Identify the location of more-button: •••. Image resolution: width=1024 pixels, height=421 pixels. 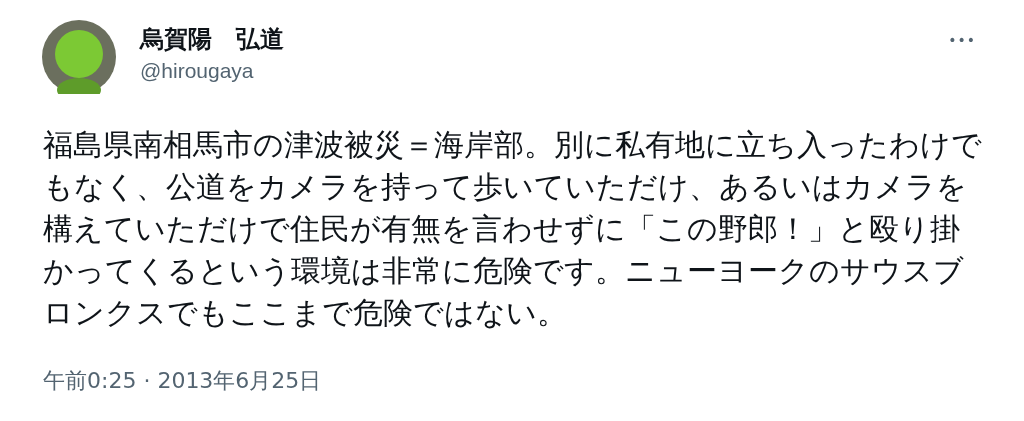
(962, 40).